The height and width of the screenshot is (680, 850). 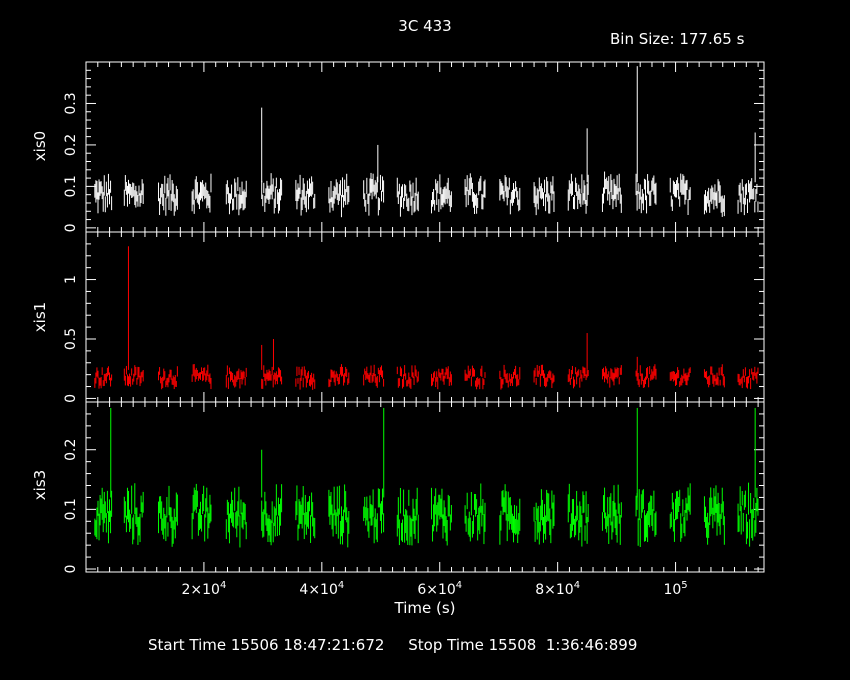 What do you see at coordinates (203, 589) in the screenshot?
I see `x-tick-label: 2×104` at bounding box center [203, 589].